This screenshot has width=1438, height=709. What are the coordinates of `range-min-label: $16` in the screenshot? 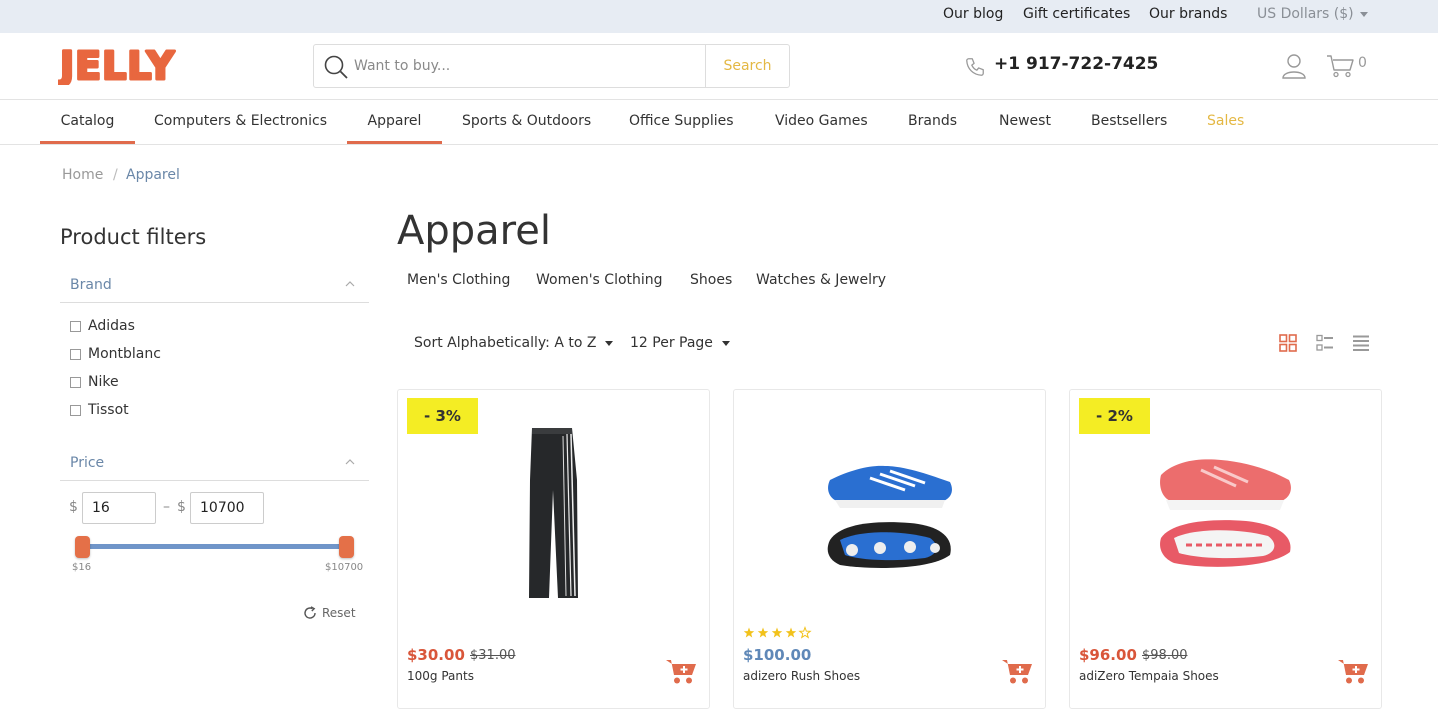 It's located at (82, 567).